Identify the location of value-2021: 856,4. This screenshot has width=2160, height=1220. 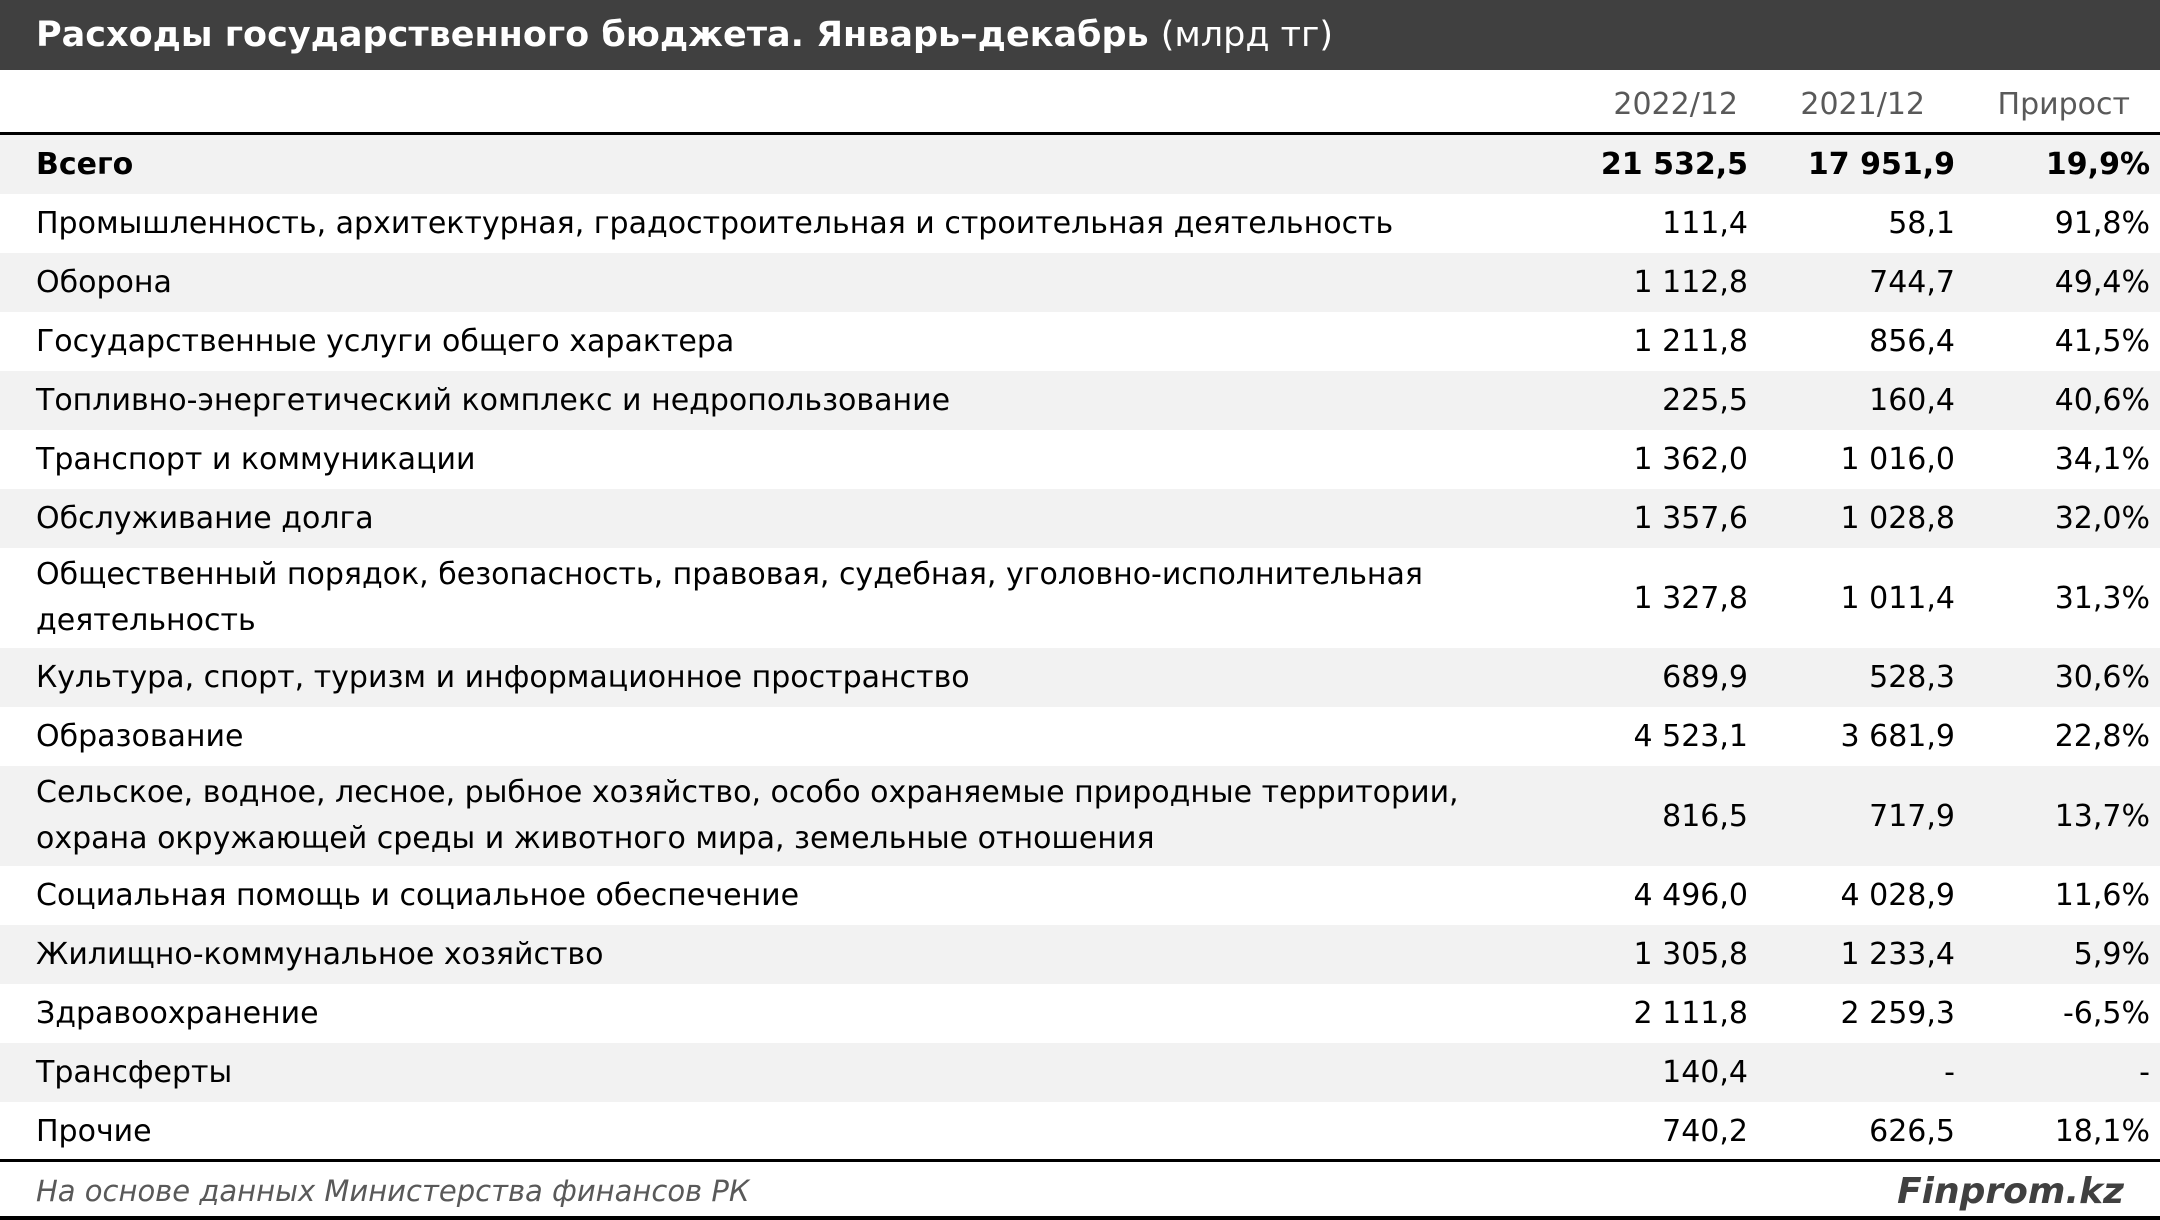
(1912, 341).